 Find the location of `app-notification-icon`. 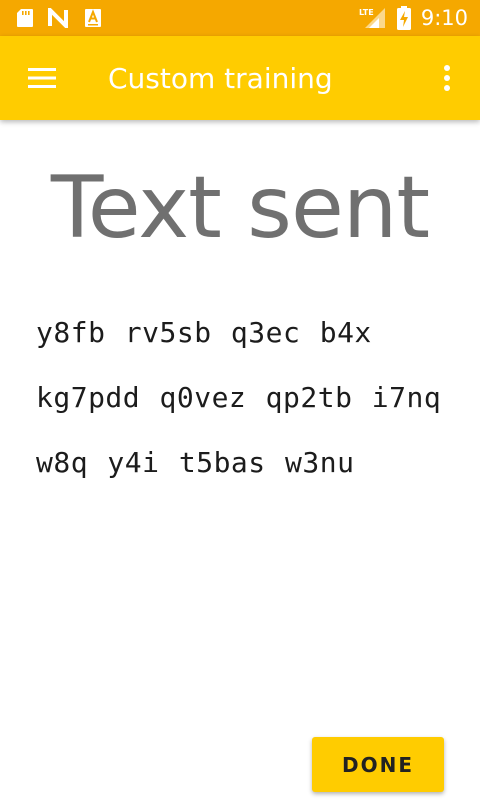

app-notification-icon is located at coordinates (93, 18).